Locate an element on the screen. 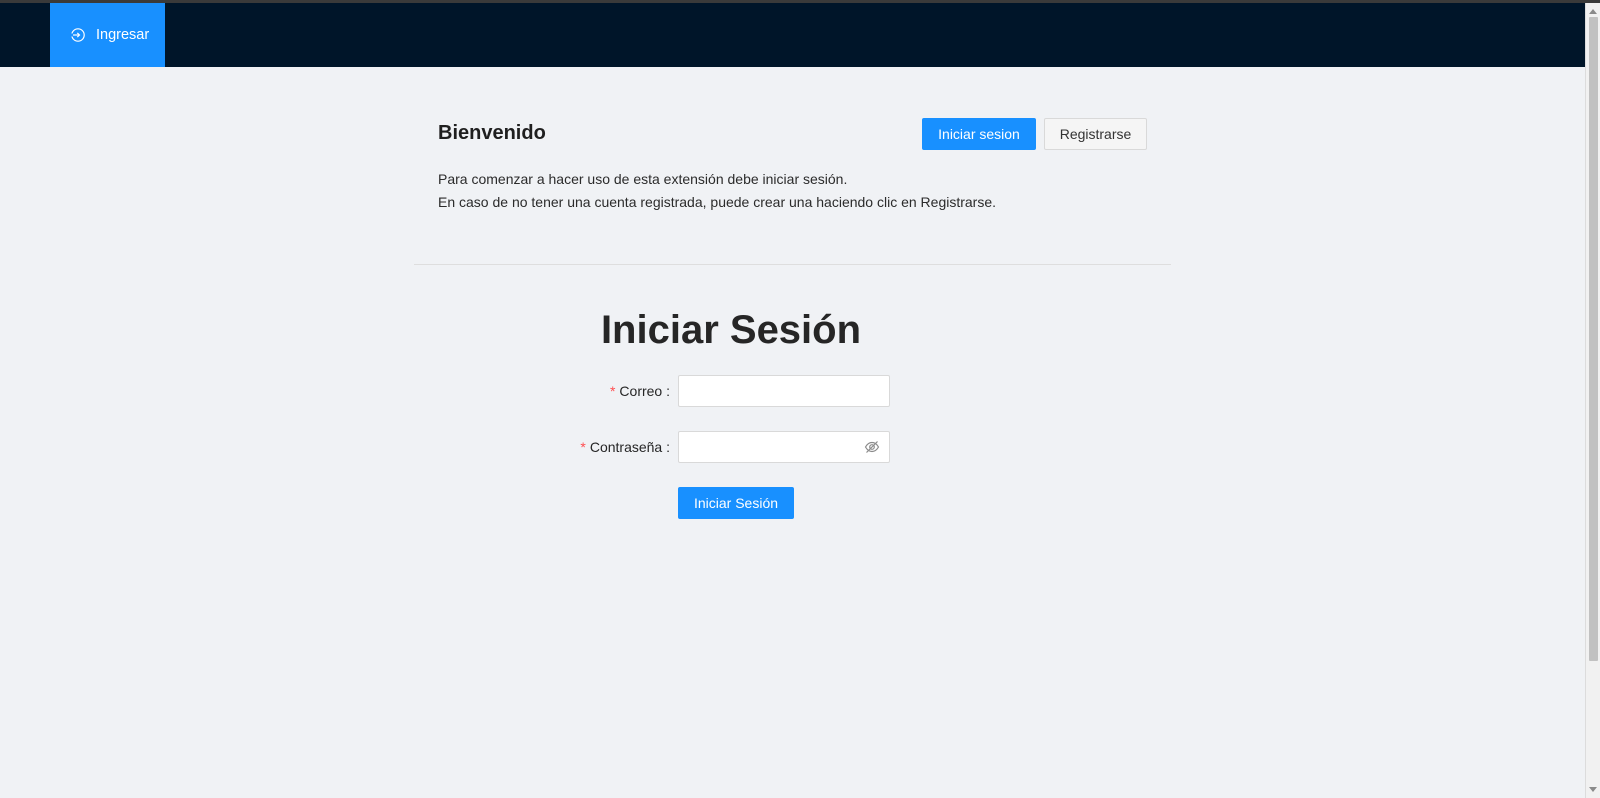  welcome-title: Bienvenido is located at coordinates (492, 133).